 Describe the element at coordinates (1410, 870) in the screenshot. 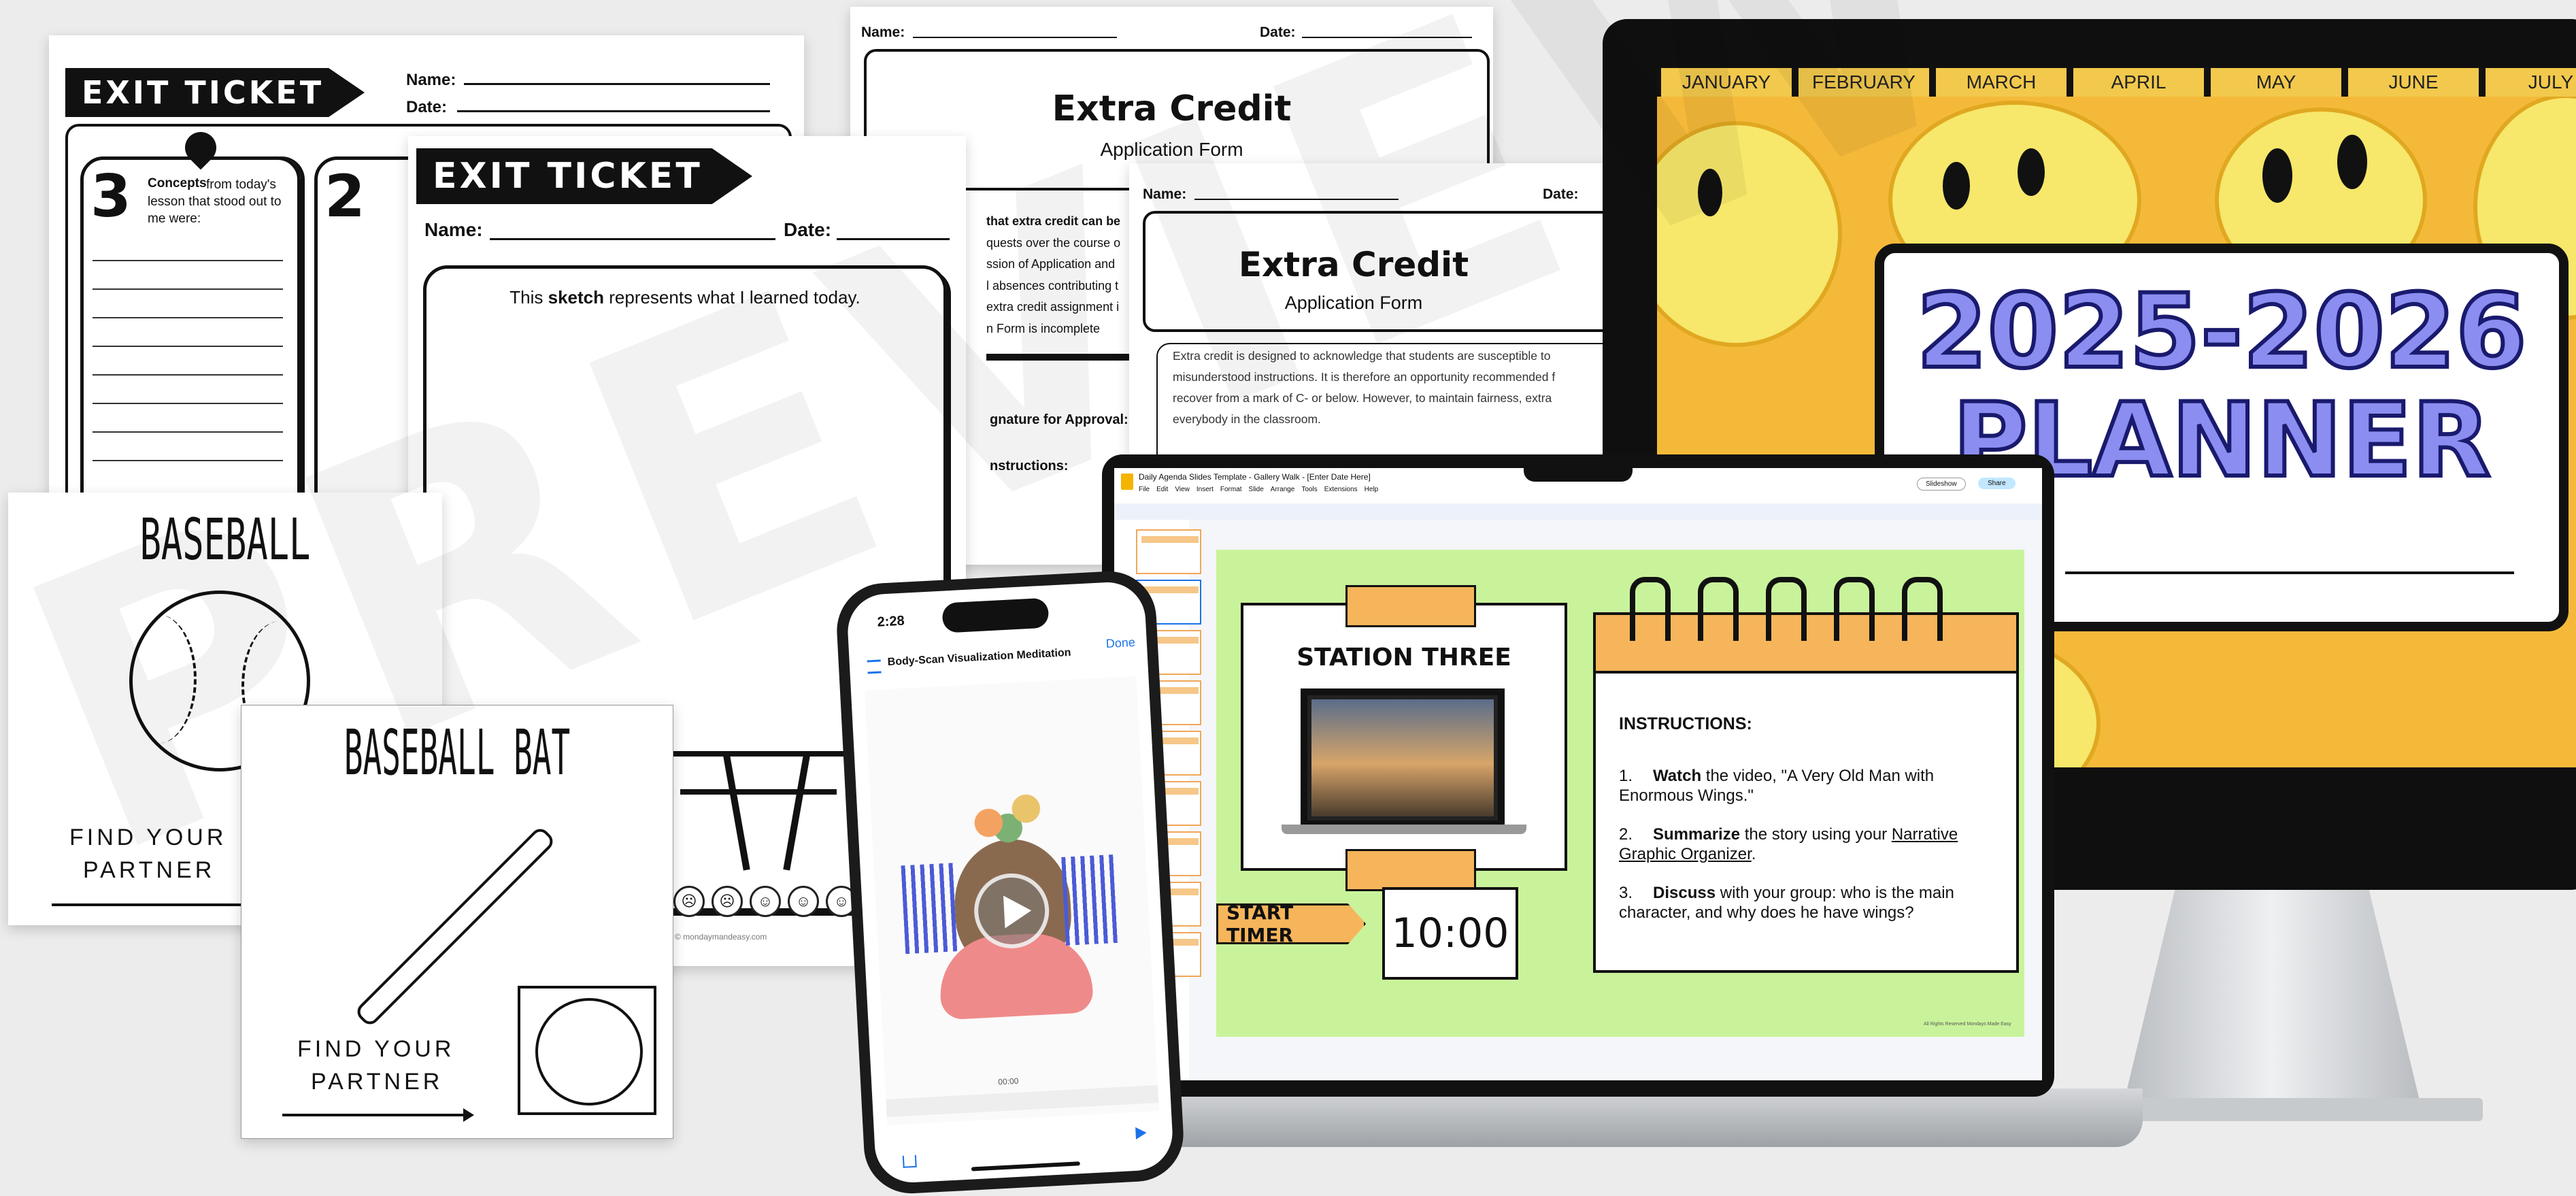

I see `tape-bottom` at that location.